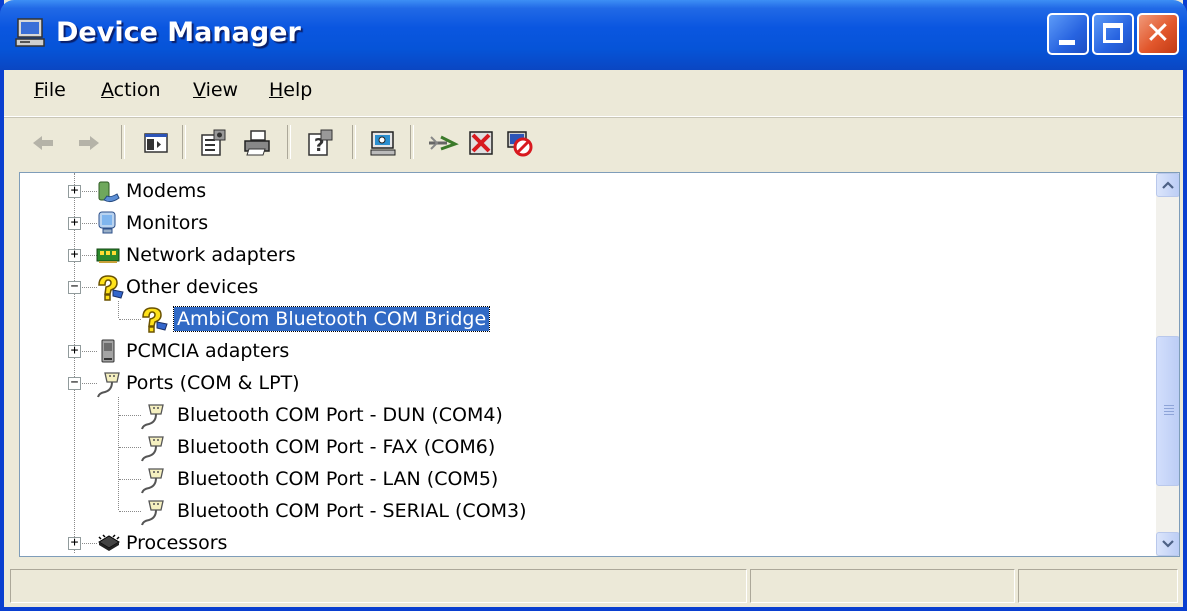 The width and height of the screenshot is (1187, 611). I want to click on update-driver-icon, so click(444, 143).